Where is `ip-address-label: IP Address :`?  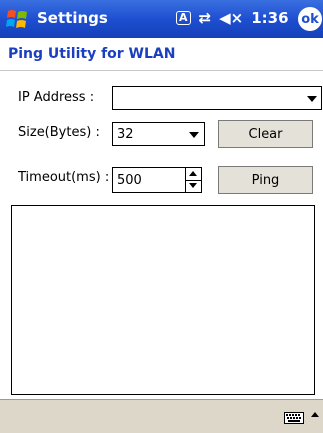
ip-address-label: IP Address : is located at coordinates (56, 97).